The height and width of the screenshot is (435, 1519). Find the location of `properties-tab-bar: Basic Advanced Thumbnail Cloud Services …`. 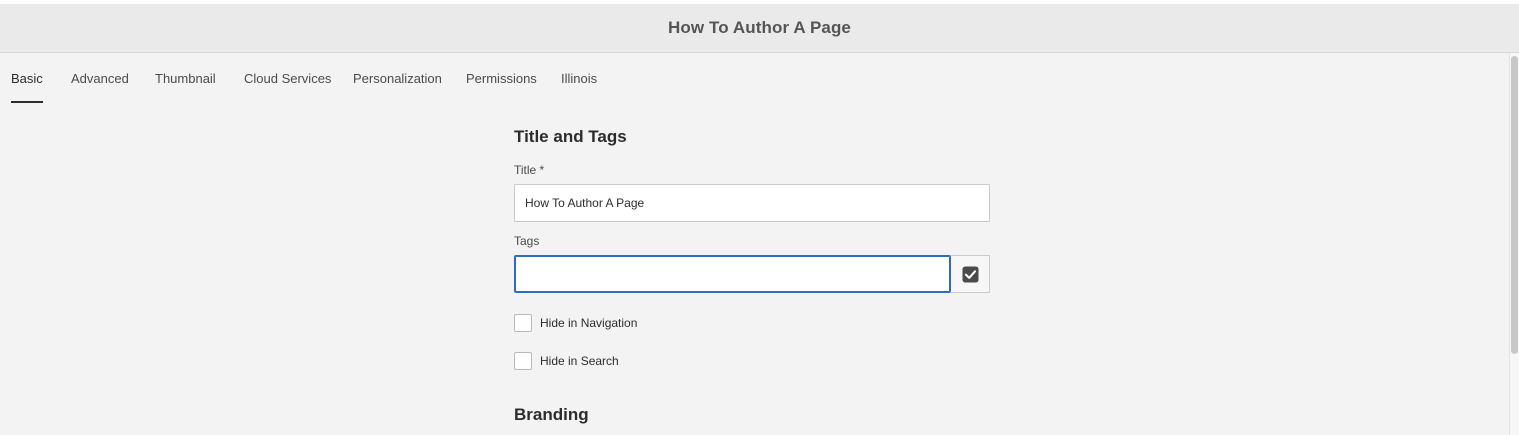

properties-tab-bar: Basic Advanced Thumbnail Cloud Services … is located at coordinates (752, 78).